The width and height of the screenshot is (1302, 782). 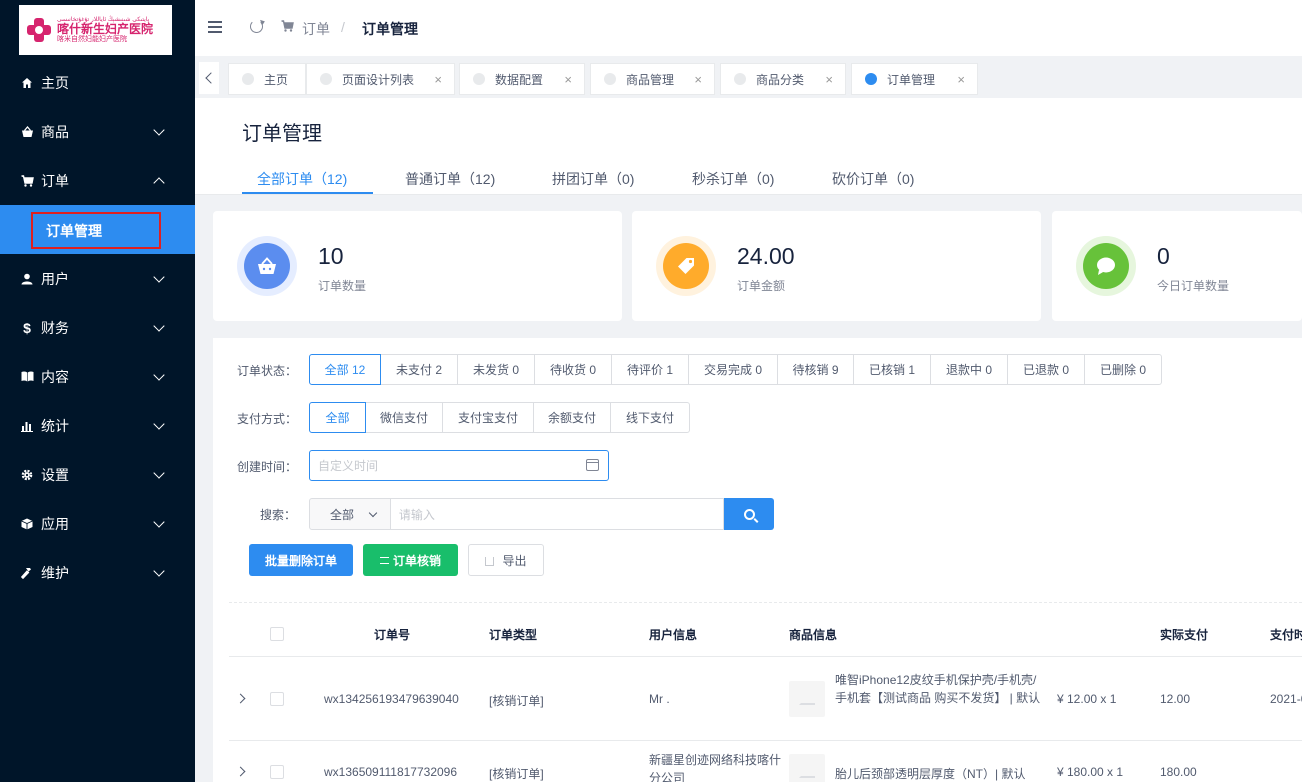 I want to click on select-all-checkbox, so click(x=277, y=634).